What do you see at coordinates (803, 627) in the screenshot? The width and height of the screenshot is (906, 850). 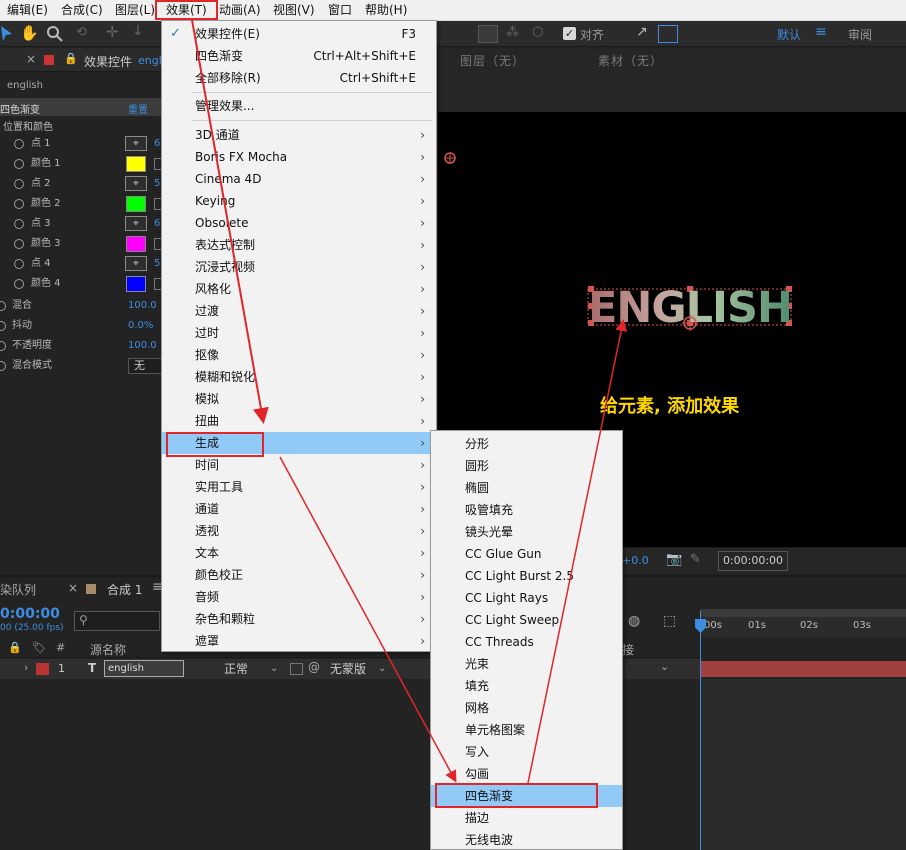 I see `time-ruler: 00s 01s 02s 03s` at bounding box center [803, 627].